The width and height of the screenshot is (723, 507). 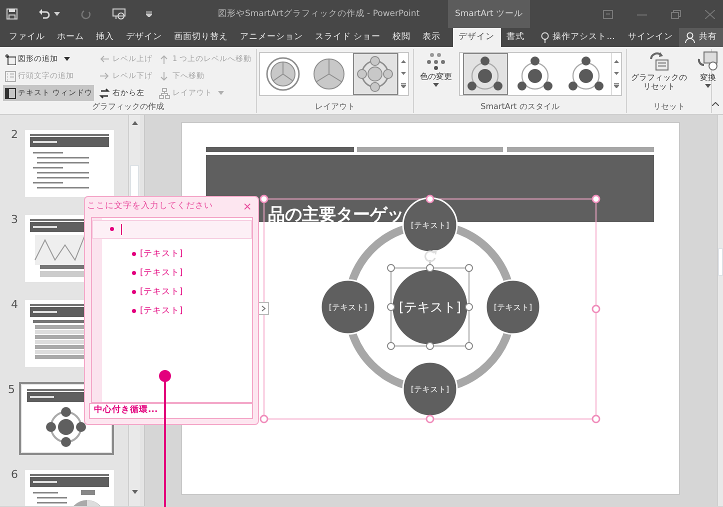 I want to click on layout-option, so click(x=375, y=74).